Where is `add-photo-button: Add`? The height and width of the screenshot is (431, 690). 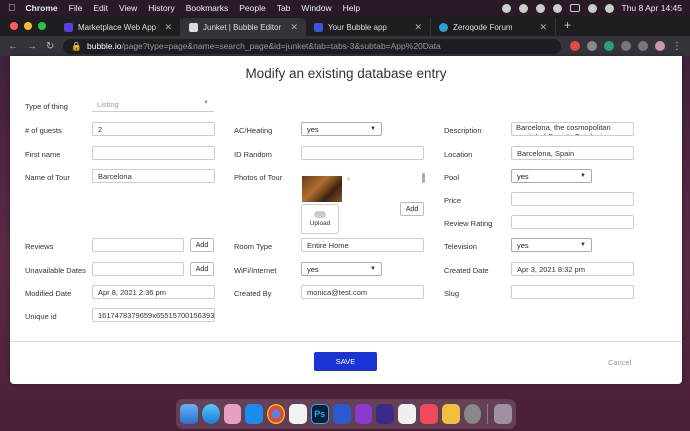 add-photo-button: Add is located at coordinates (412, 209).